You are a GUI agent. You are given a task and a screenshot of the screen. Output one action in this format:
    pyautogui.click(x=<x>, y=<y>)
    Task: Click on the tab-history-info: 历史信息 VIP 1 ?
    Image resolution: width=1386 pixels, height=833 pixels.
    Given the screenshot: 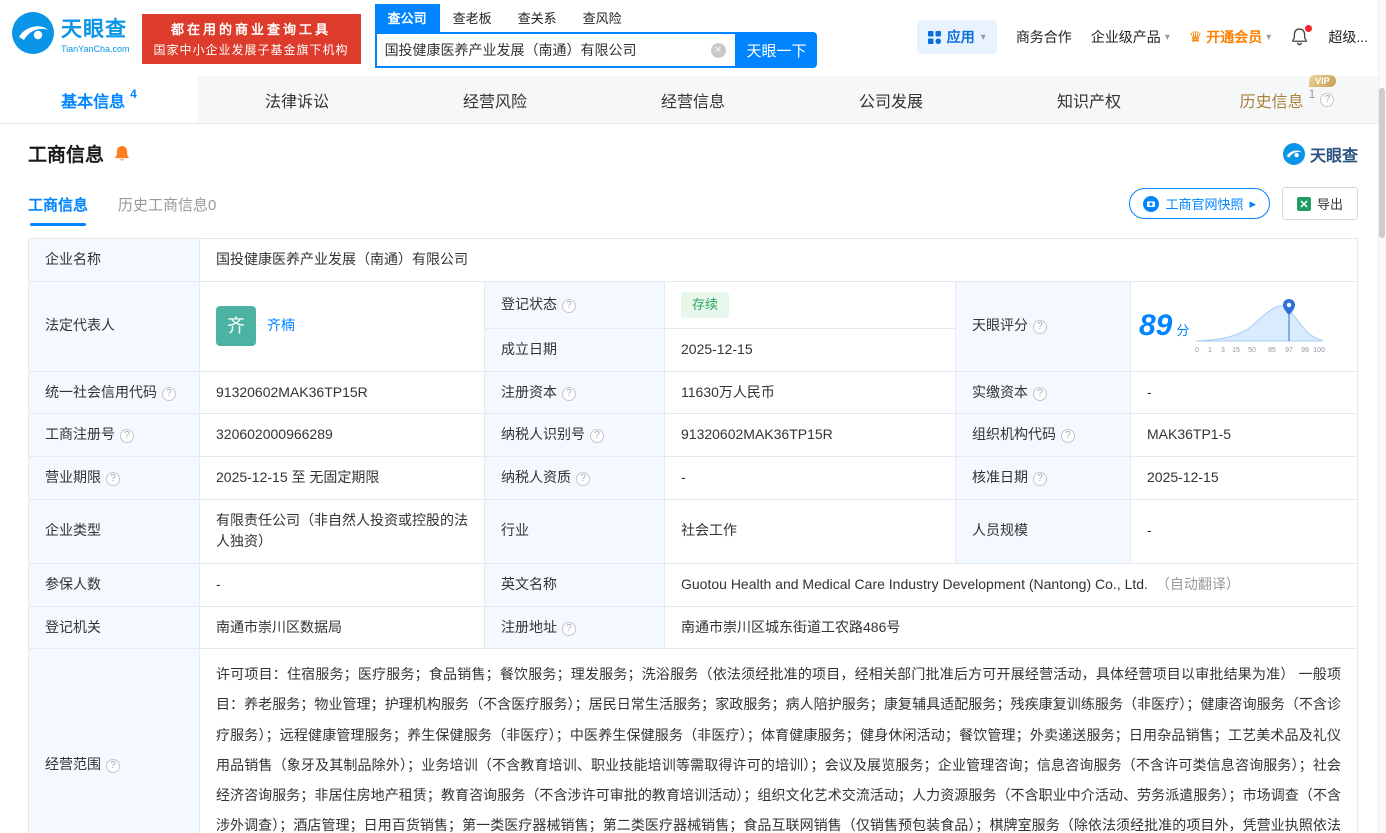 What is the action you would take?
    pyautogui.click(x=1287, y=98)
    